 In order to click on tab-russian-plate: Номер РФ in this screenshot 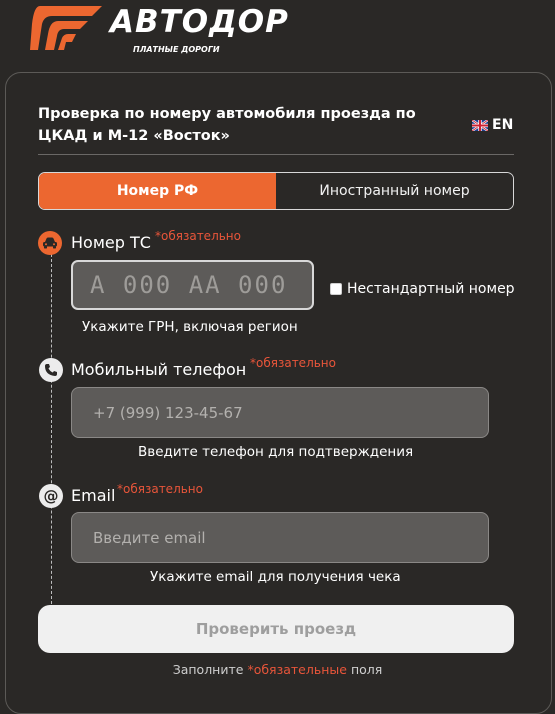, I will do `click(157, 191)`.